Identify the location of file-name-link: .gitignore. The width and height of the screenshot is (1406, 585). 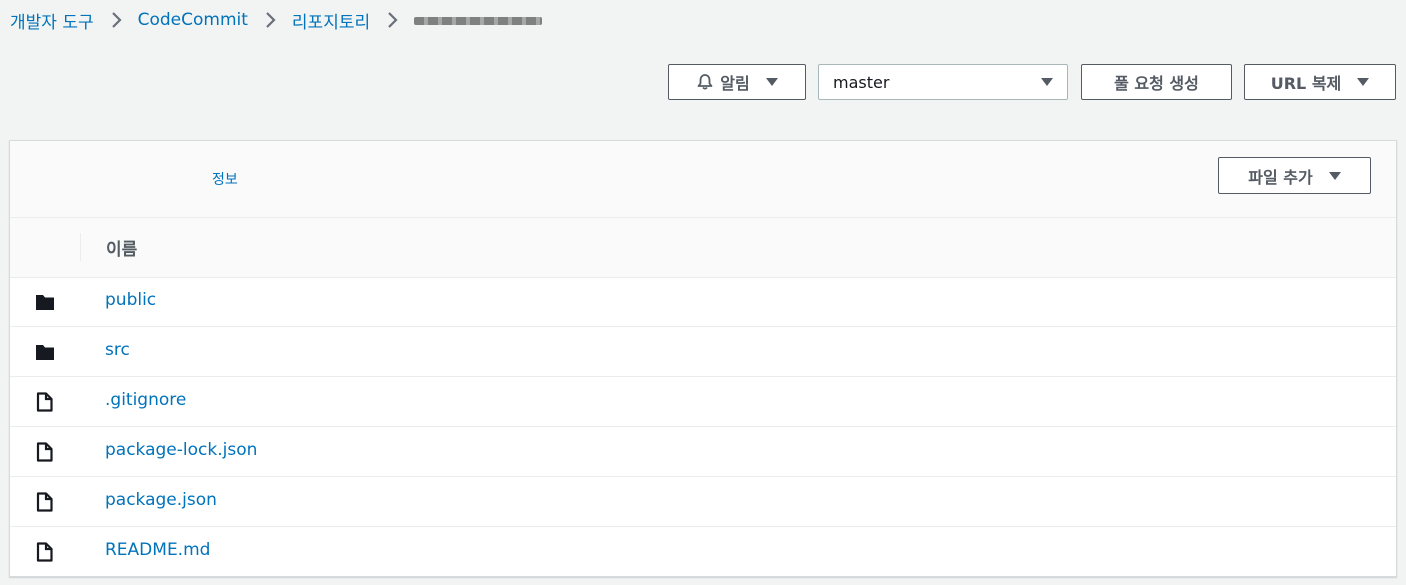
(145, 400).